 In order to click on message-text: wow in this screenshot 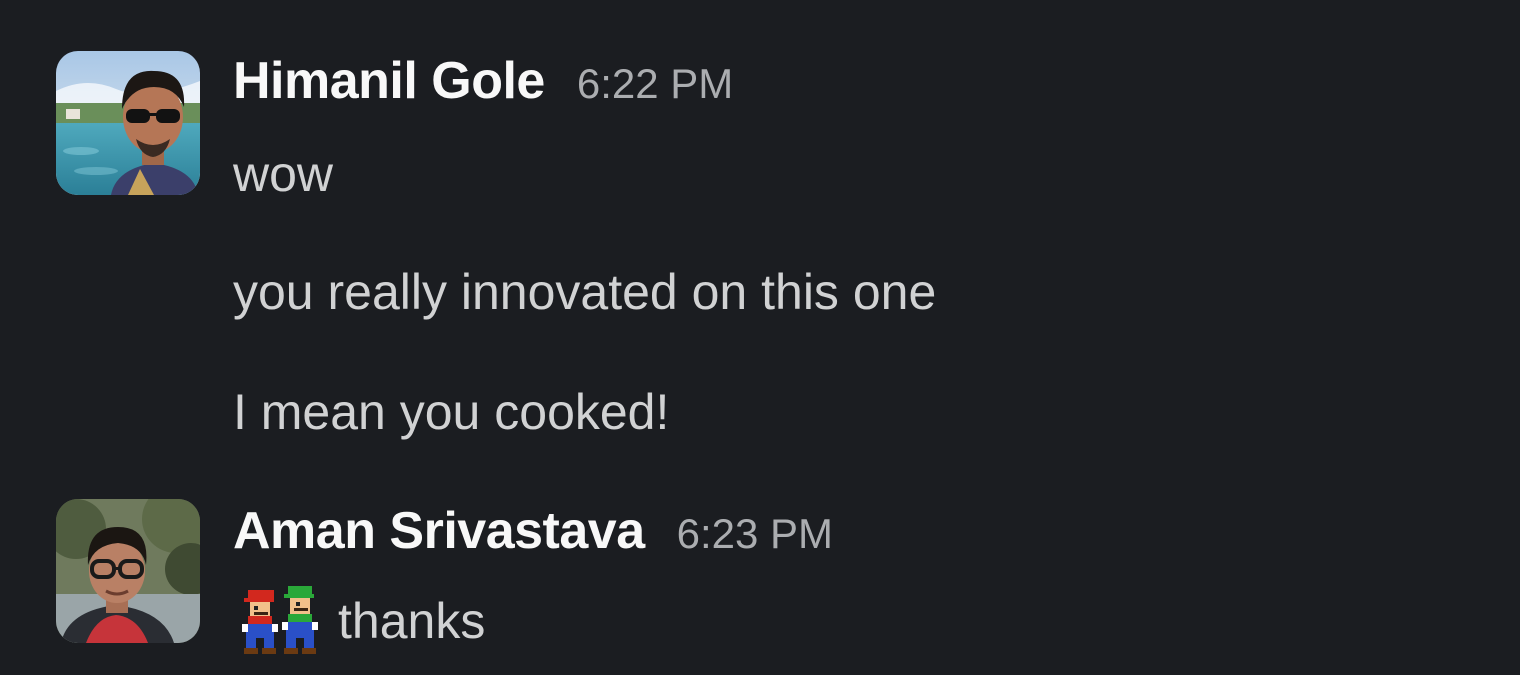, I will do `click(283, 174)`.